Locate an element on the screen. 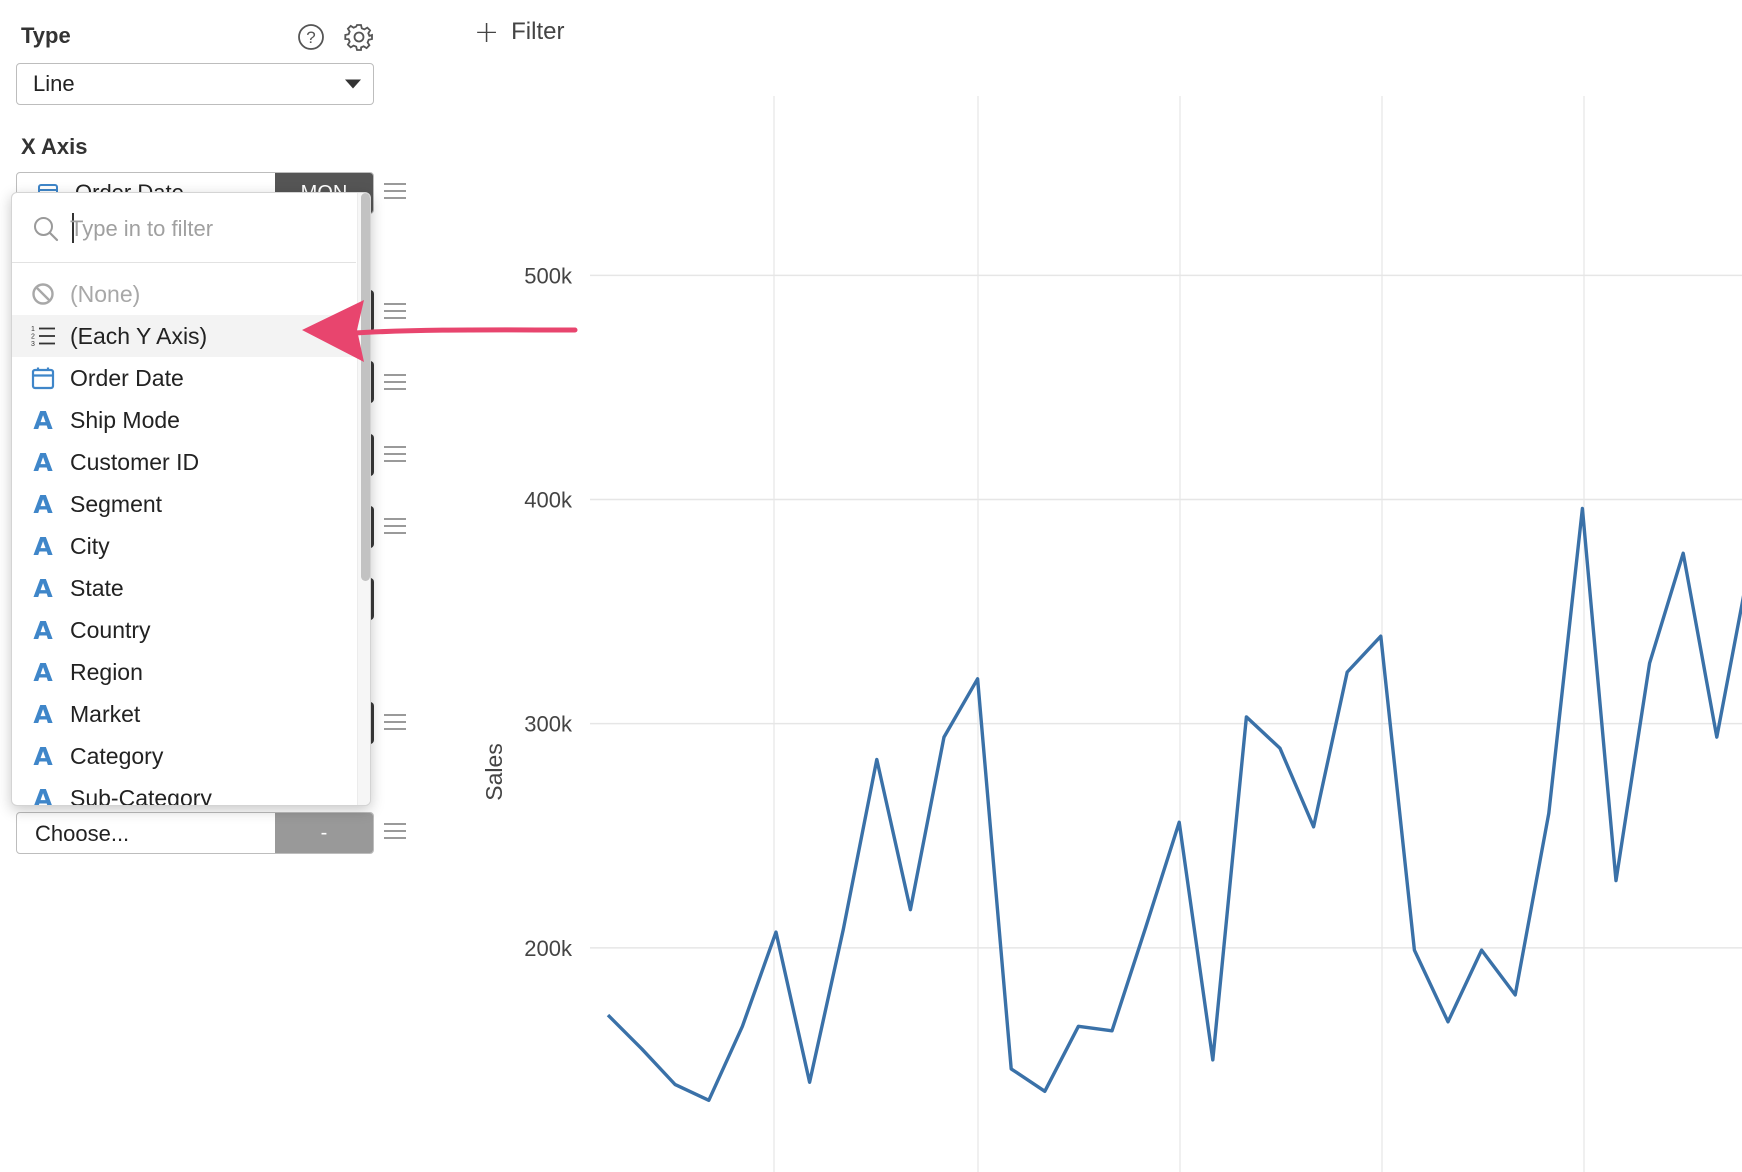 The width and height of the screenshot is (1742, 1172). dropdown-item-city: A City is located at coordinates (184, 546).